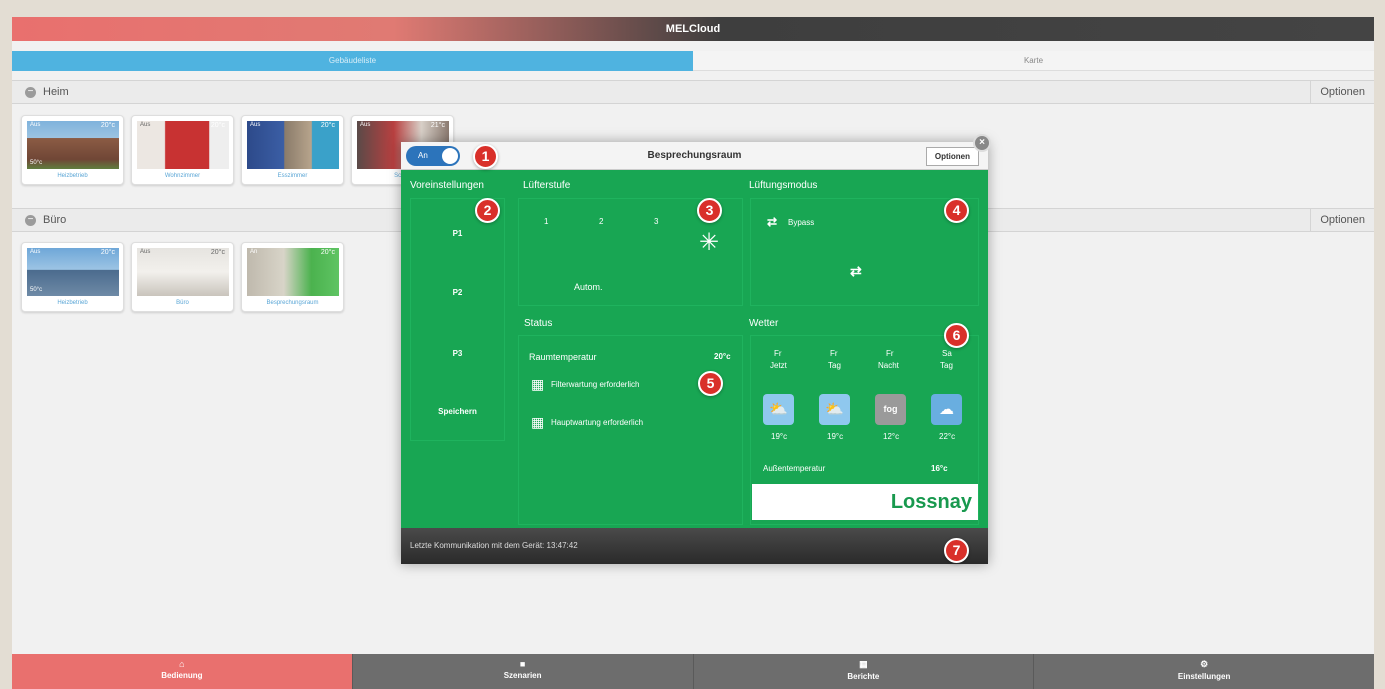 The image size is (1385, 689). Describe the element at coordinates (778, 409) in the screenshot. I see `partly-cloudy-rain-icon: ⛅` at that location.